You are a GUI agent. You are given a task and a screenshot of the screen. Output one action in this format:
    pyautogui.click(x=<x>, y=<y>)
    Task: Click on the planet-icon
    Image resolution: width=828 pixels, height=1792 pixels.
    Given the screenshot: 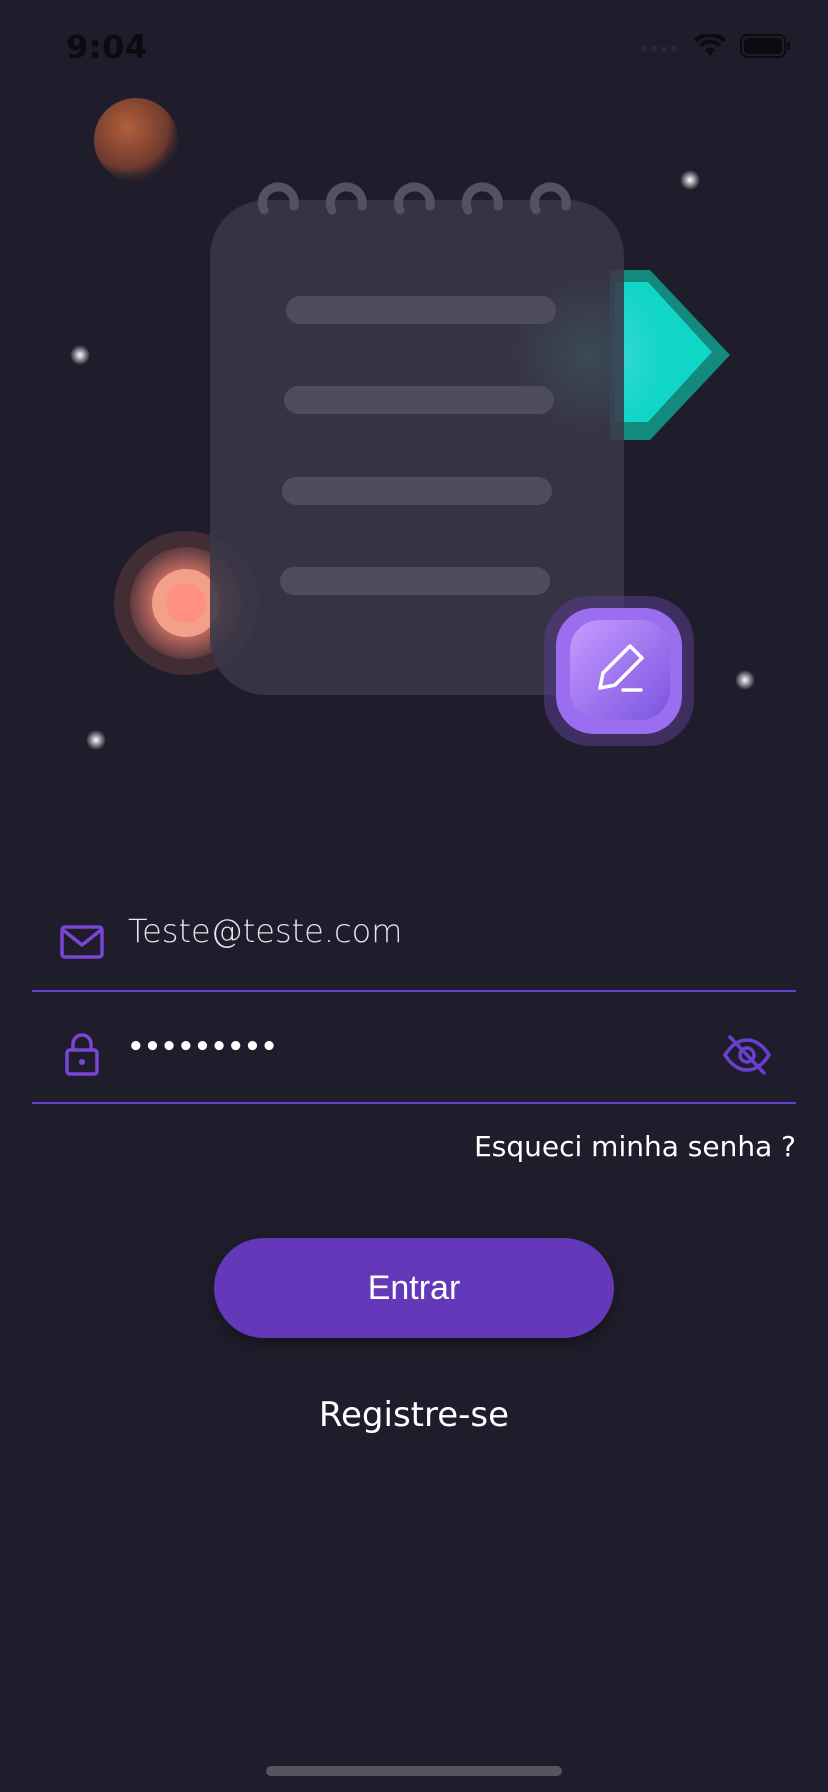 What is the action you would take?
    pyautogui.click(x=136, y=140)
    